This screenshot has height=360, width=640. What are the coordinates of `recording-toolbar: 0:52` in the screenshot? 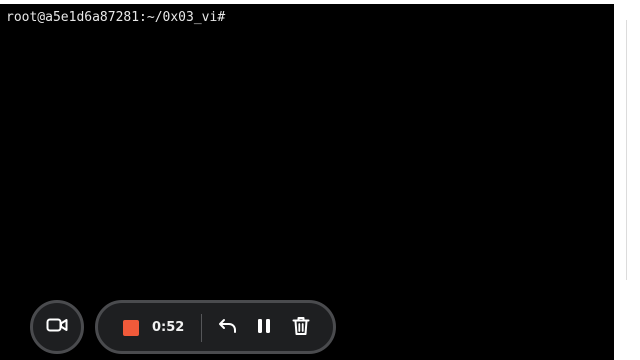 It's located at (170, 328).